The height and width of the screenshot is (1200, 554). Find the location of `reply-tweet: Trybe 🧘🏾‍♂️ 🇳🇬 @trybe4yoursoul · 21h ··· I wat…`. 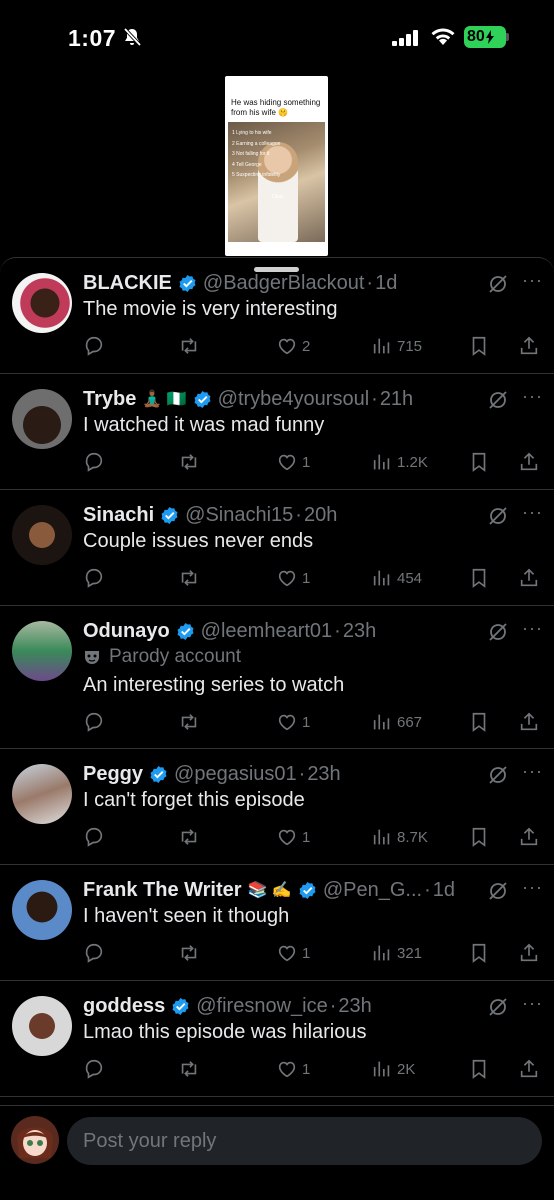

reply-tweet: Trybe 🧘🏾‍♂️ 🇳🇬 @trybe4yoursoul · 21h ··· I wat… is located at coordinates (277, 432).